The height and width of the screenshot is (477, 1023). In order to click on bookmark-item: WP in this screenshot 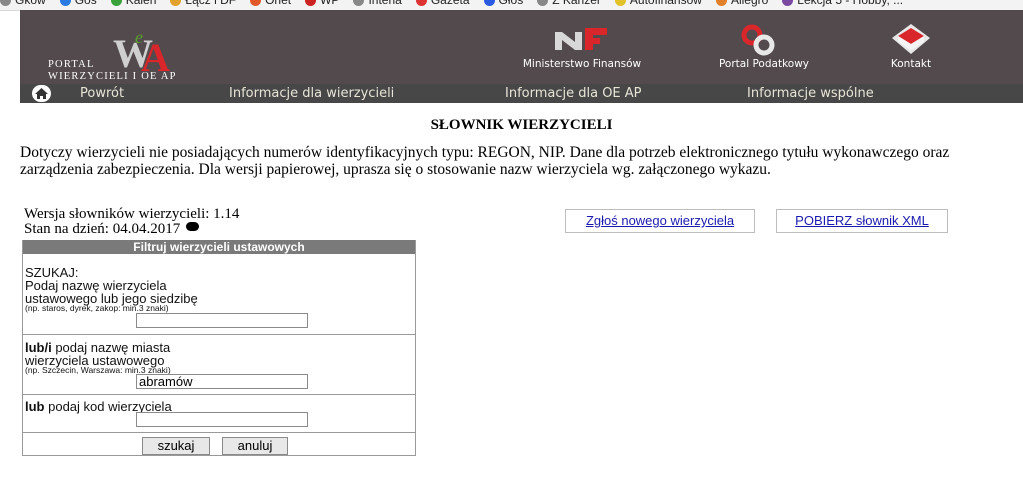, I will do `click(322, 3)`.